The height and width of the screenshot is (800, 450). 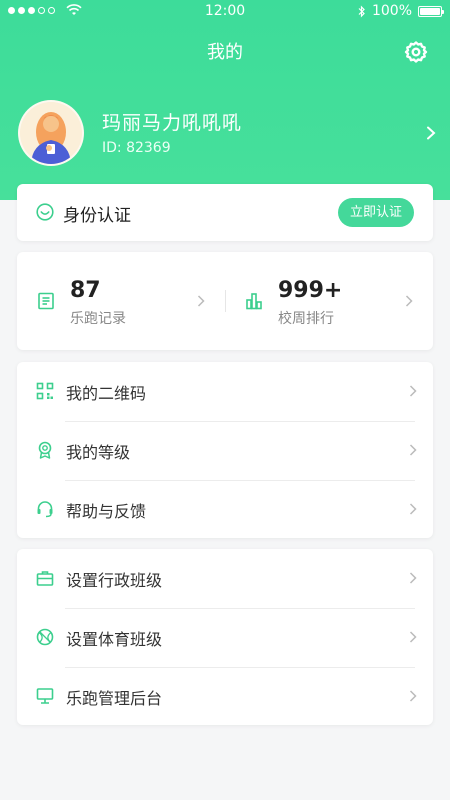 What do you see at coordinates (45, 450) in the screenshot?
I see `medal-icon` at bounding box center [45, 450].